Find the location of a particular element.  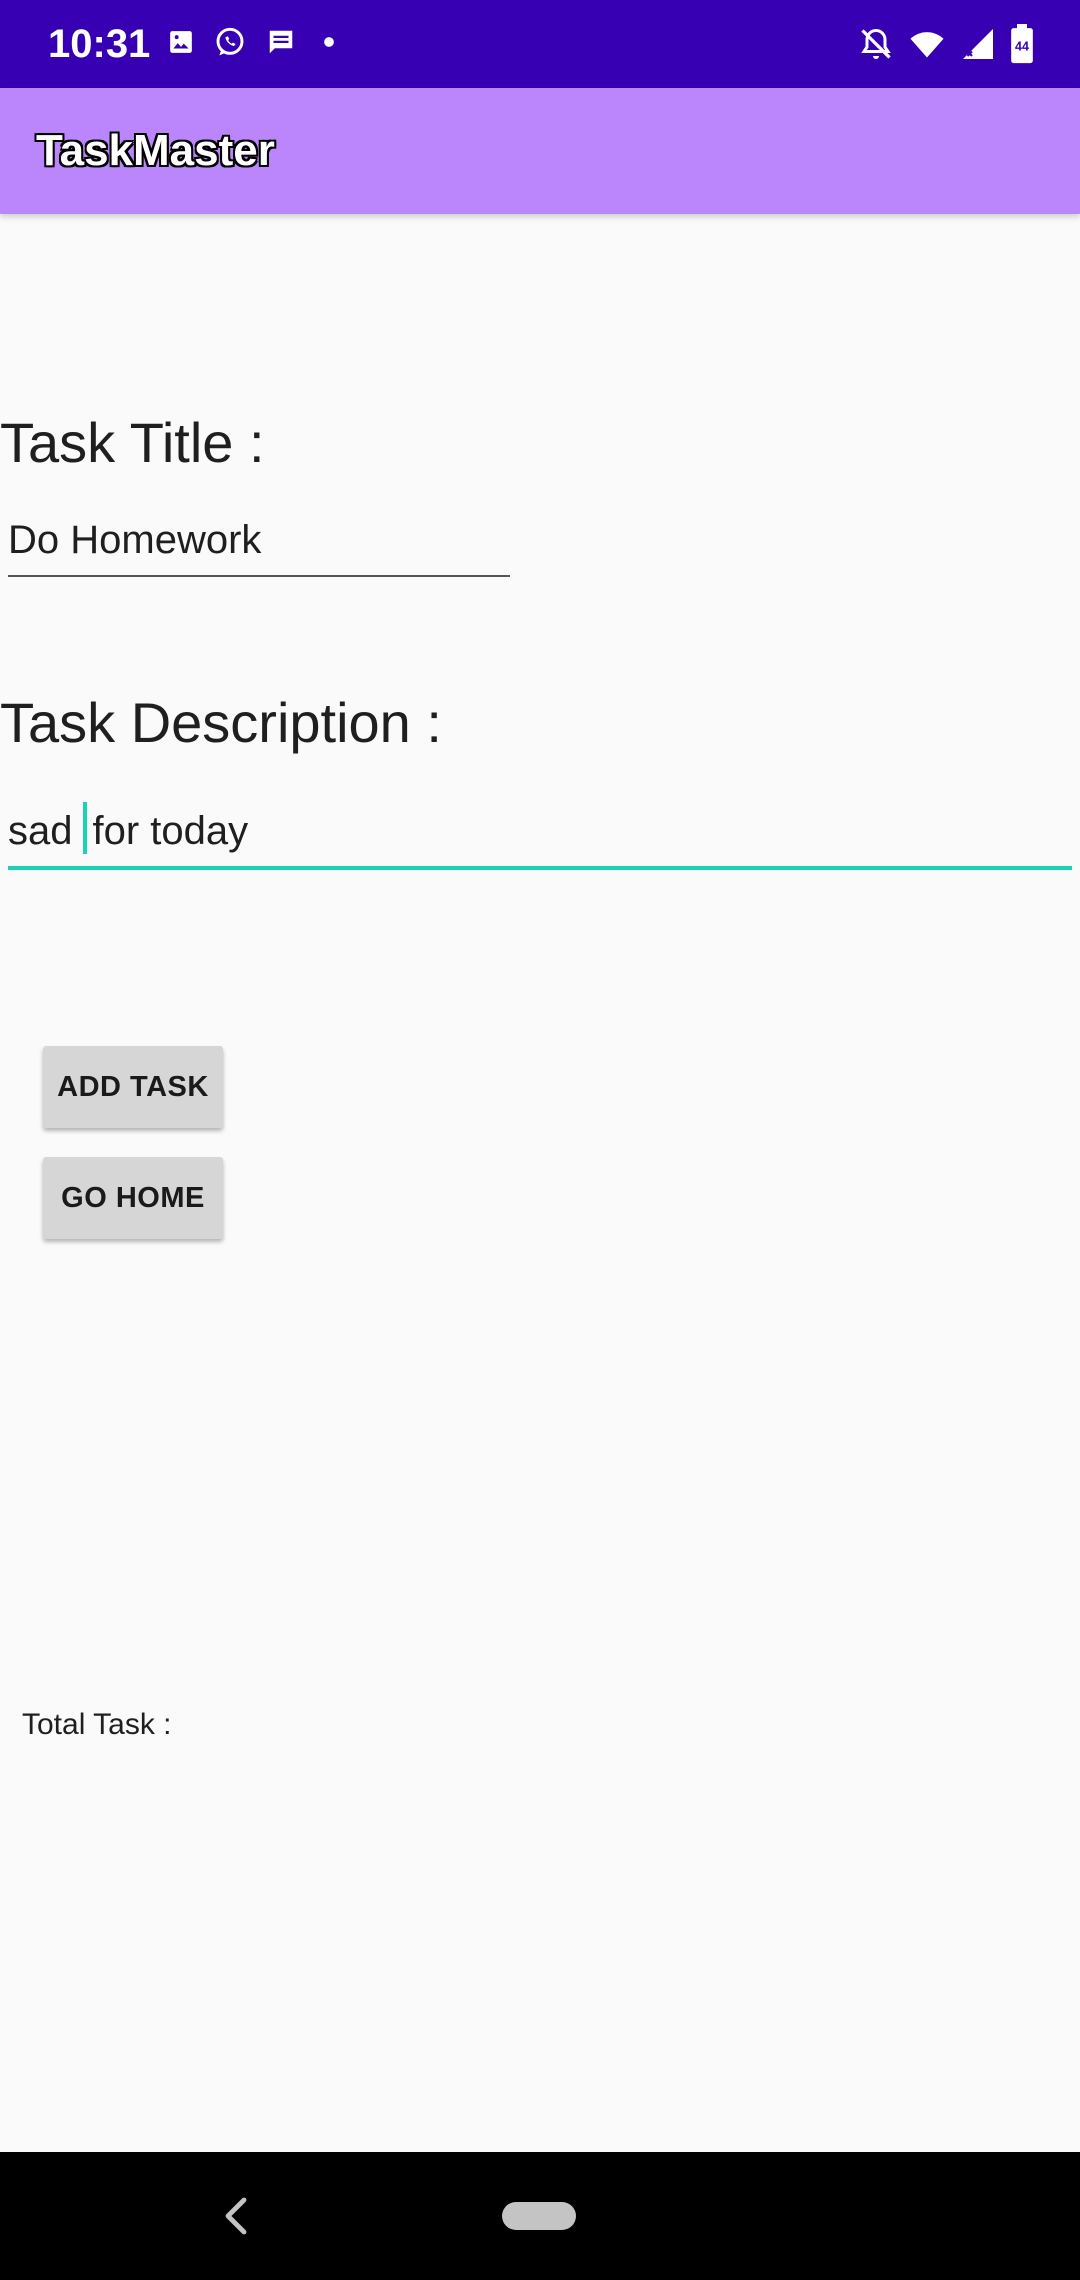

status-time: 10:31 is located at coordinates (99, 44).